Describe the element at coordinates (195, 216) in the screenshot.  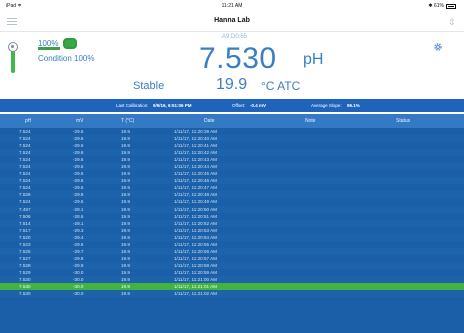
I see `cell-date: 1/11/17, 11:20:51 AM` at that location.